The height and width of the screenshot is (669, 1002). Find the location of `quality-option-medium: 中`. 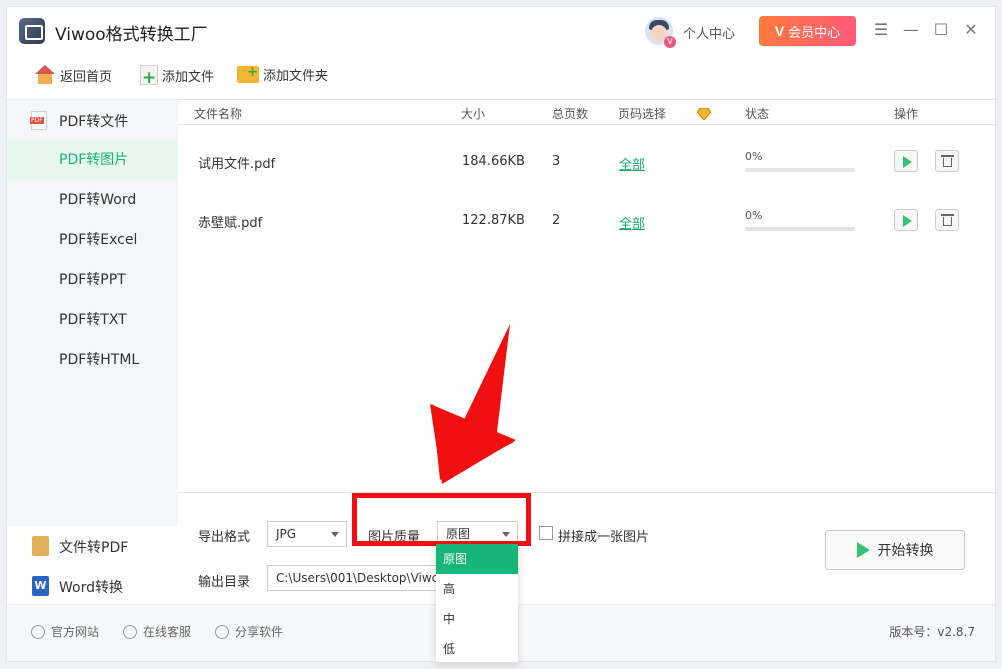

quality-option-medium: 中 is located at coordinates (477, 619).